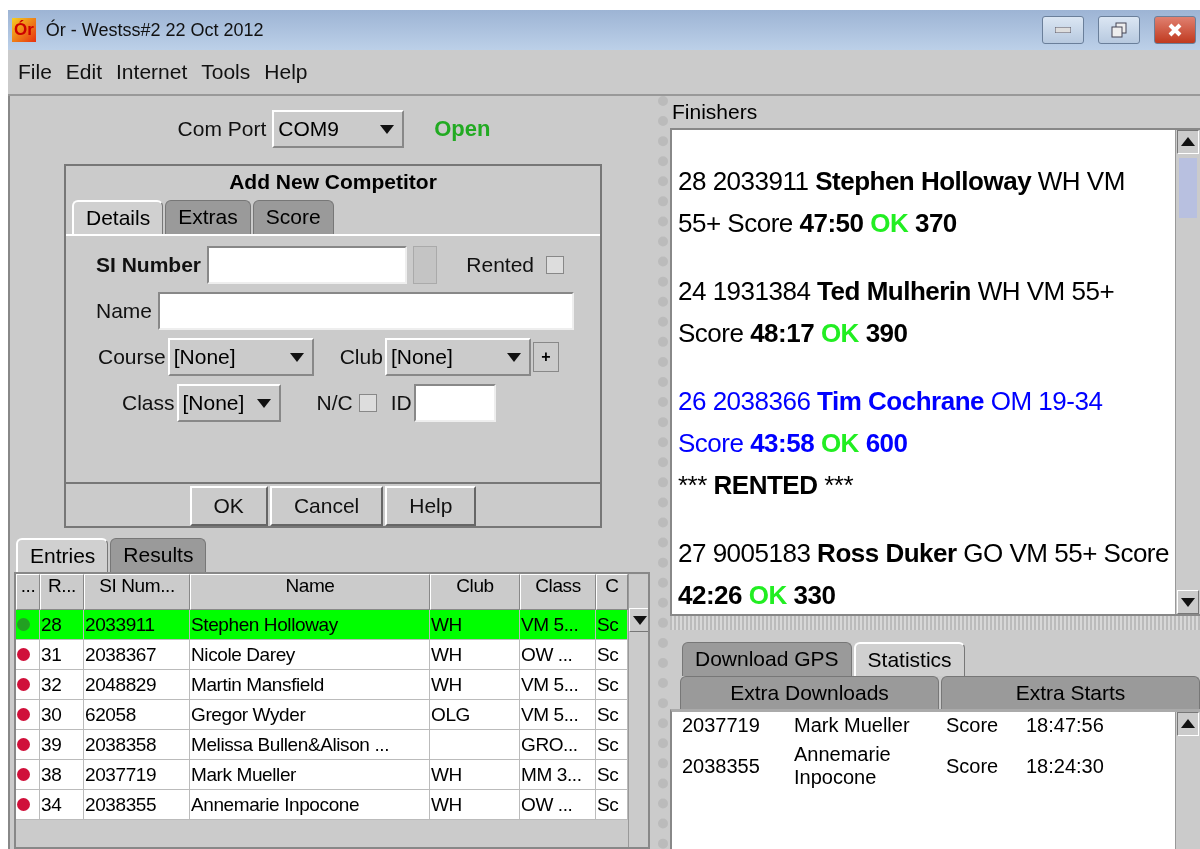  Describe the element at coordinates (62, 715) in the screenshot. I see `table-cell: 30` at that location.